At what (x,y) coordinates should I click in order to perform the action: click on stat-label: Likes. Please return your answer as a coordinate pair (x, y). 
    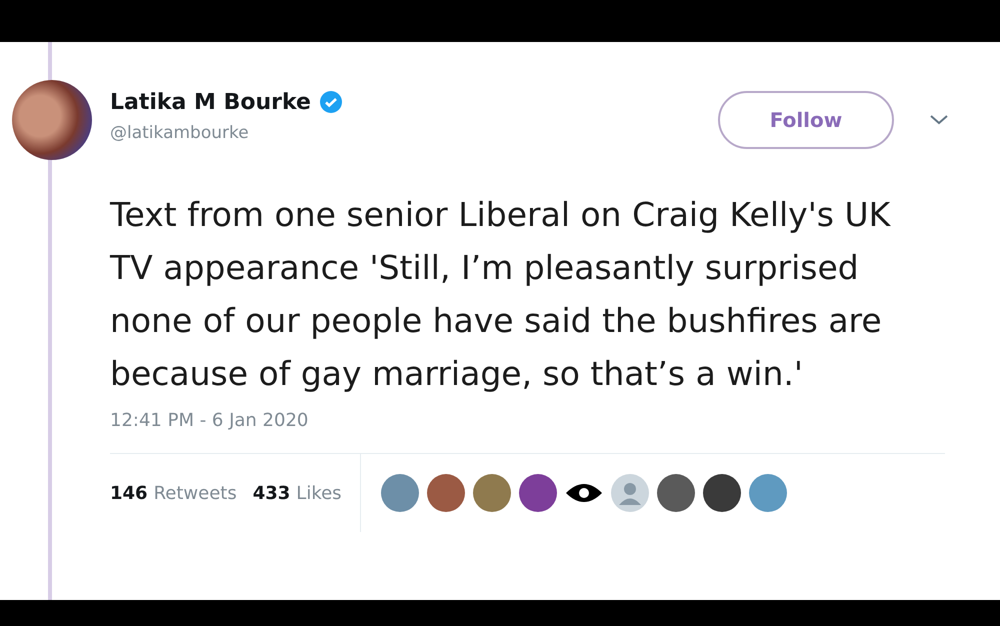
    Looking at the image, I should click on (319, 493).